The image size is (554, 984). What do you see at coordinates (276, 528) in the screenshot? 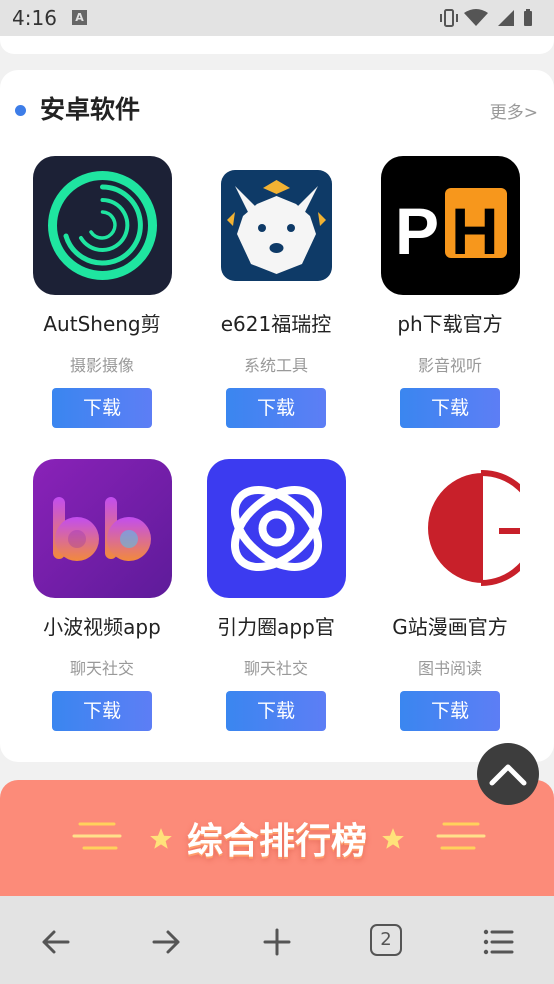
I see `yinliquan-app-icon` at bounding box center [276, 528].